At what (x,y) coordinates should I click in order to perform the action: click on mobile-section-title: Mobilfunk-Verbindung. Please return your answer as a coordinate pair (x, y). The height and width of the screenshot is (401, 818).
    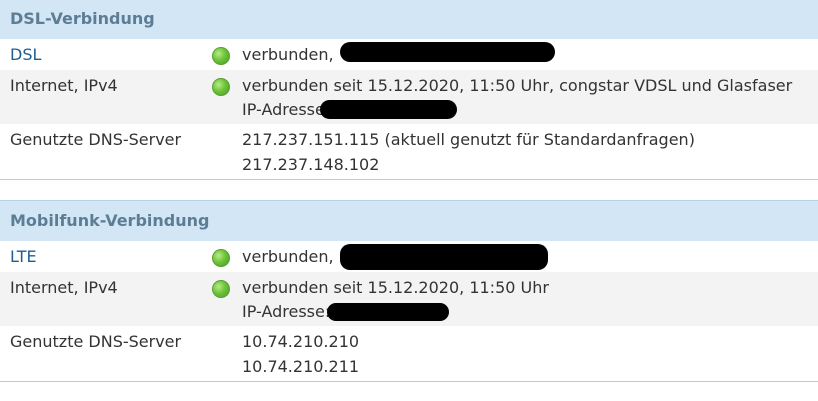
    Looking at the image, I should click on (110, 220).